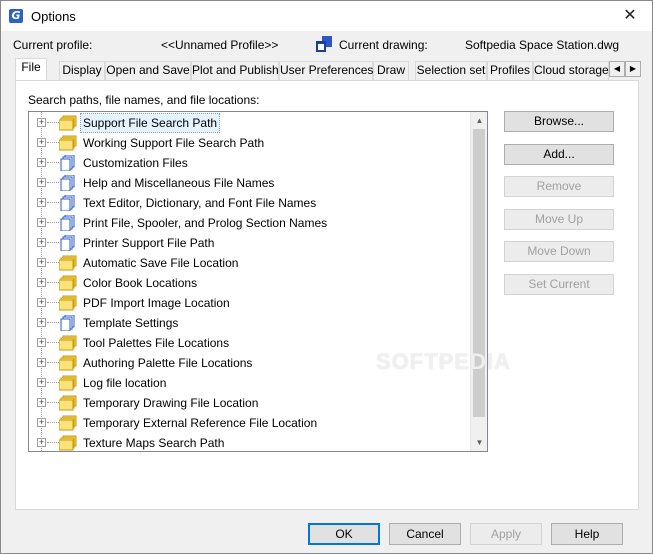 Image resolution: width=653 pixels, height=554 pixels. Describe the element at coordinates (326, 16) in the screenshot. I see `title-bar: G Options ✕` at that location.